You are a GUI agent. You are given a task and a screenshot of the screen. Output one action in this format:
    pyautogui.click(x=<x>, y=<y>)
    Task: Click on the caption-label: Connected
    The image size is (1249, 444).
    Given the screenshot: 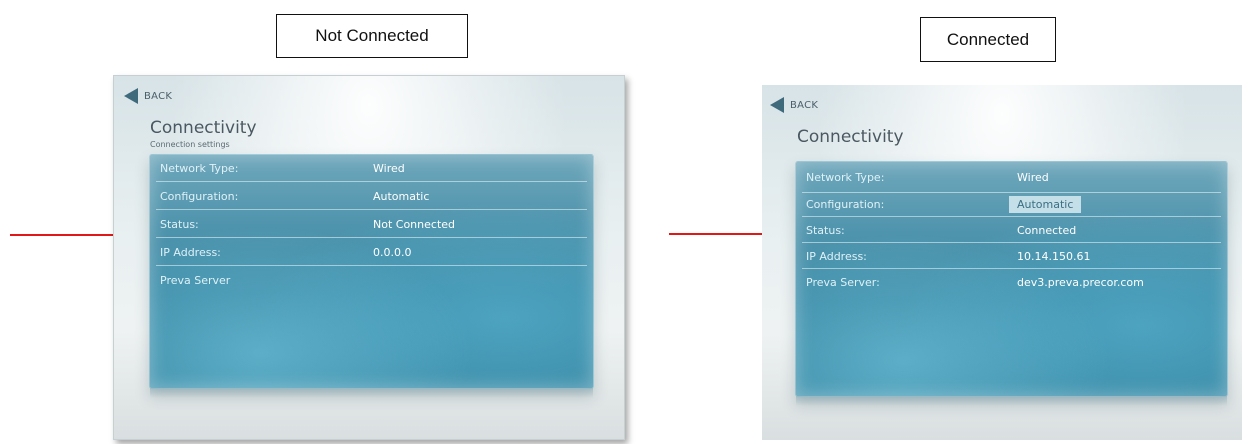 What is the action you would take?
    pyautogui.click(x=988, y=39)
    